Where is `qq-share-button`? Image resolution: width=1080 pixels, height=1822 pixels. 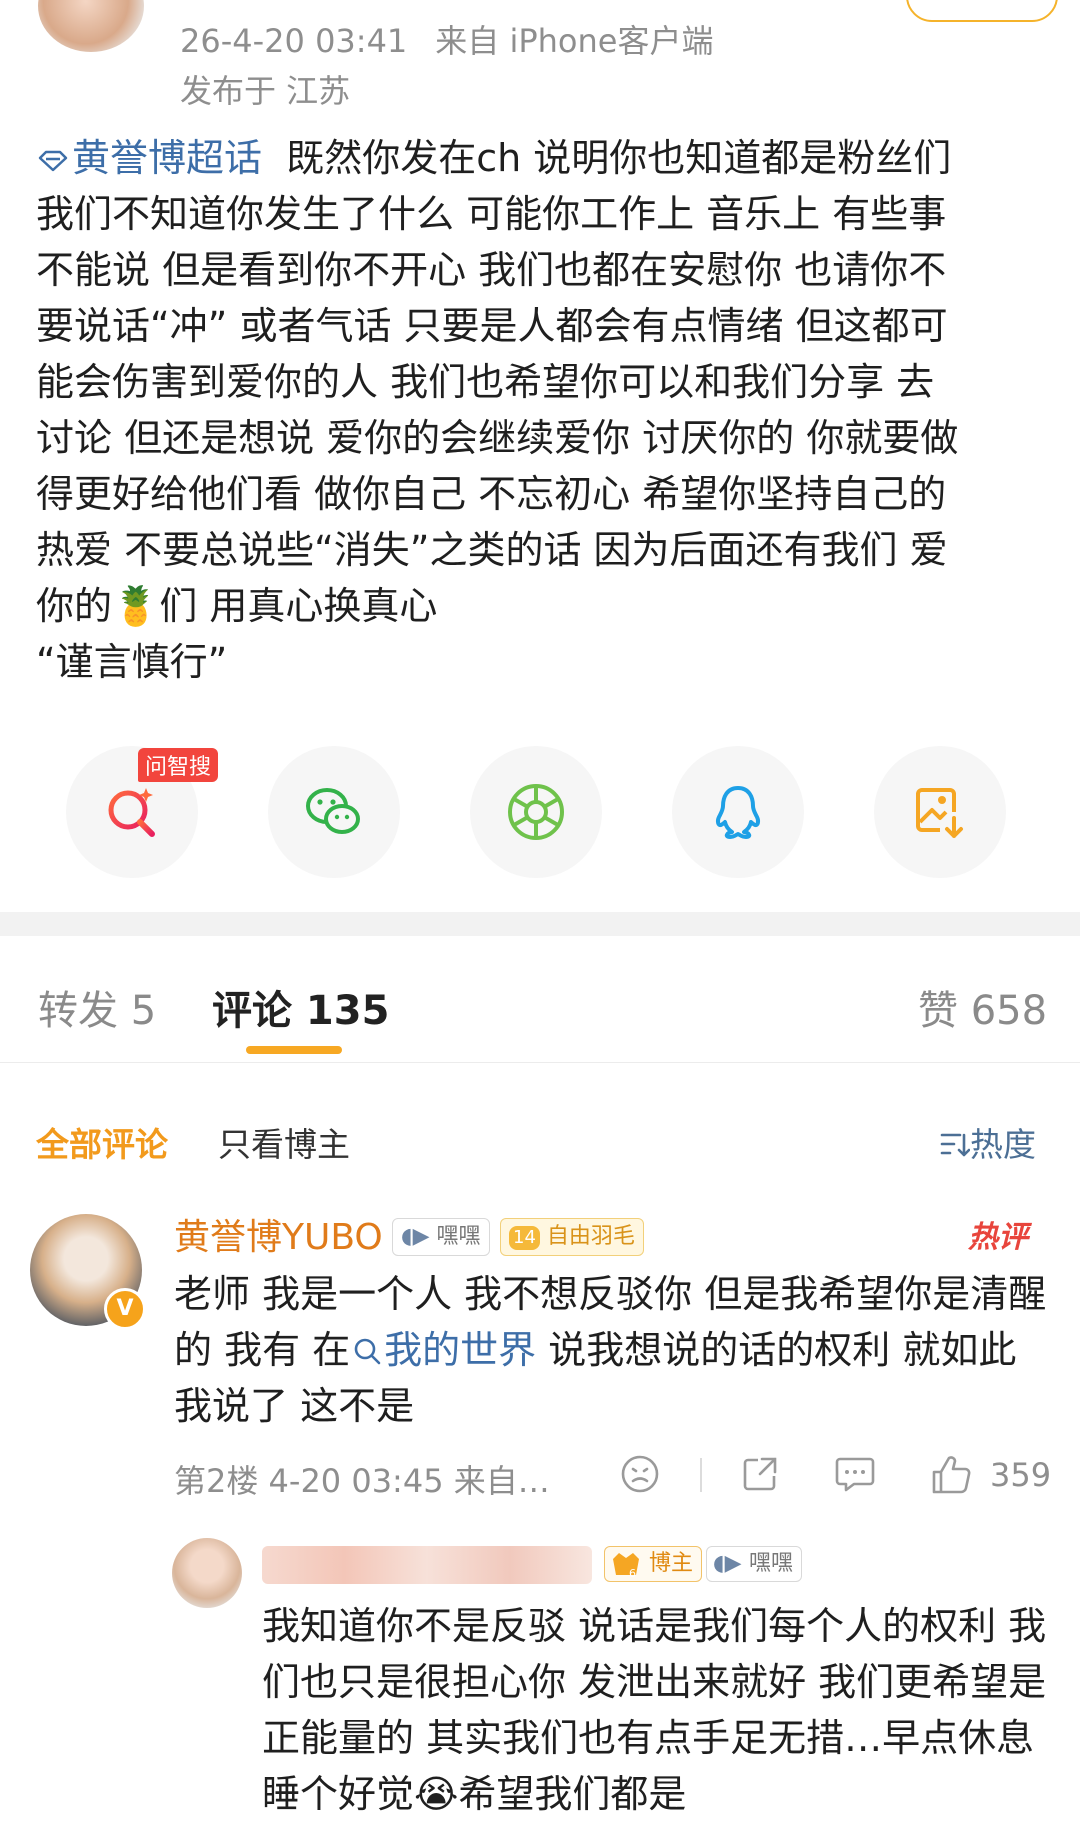 qq-share-button is located at coordinates (738, 812).